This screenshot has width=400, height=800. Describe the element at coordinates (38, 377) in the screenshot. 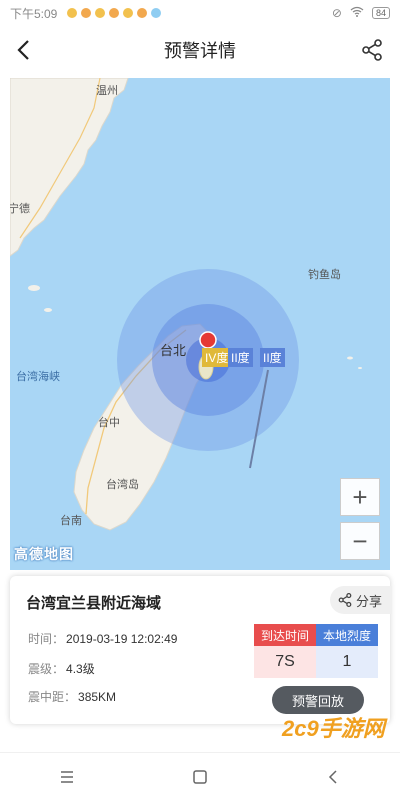

I see `map-label-taiwan-strait: 台湾海峡` at that location.